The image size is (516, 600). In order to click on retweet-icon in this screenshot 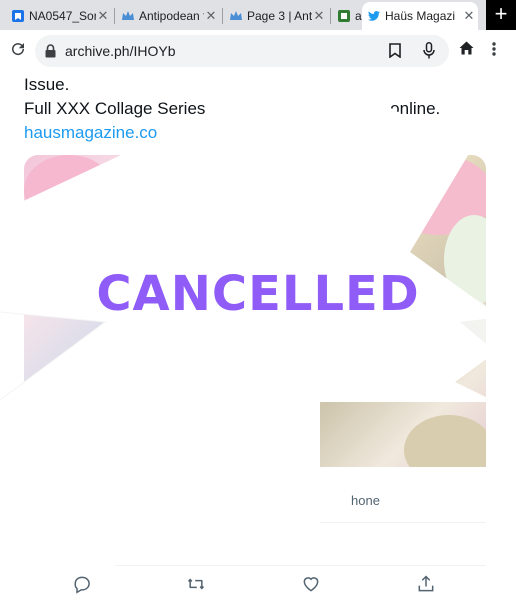, I will do `click(197, 585)`.